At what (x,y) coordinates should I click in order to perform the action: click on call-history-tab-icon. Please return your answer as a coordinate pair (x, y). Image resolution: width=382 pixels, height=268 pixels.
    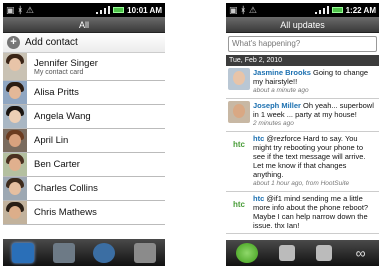
    Looking at the image, I should click on (144, 252).